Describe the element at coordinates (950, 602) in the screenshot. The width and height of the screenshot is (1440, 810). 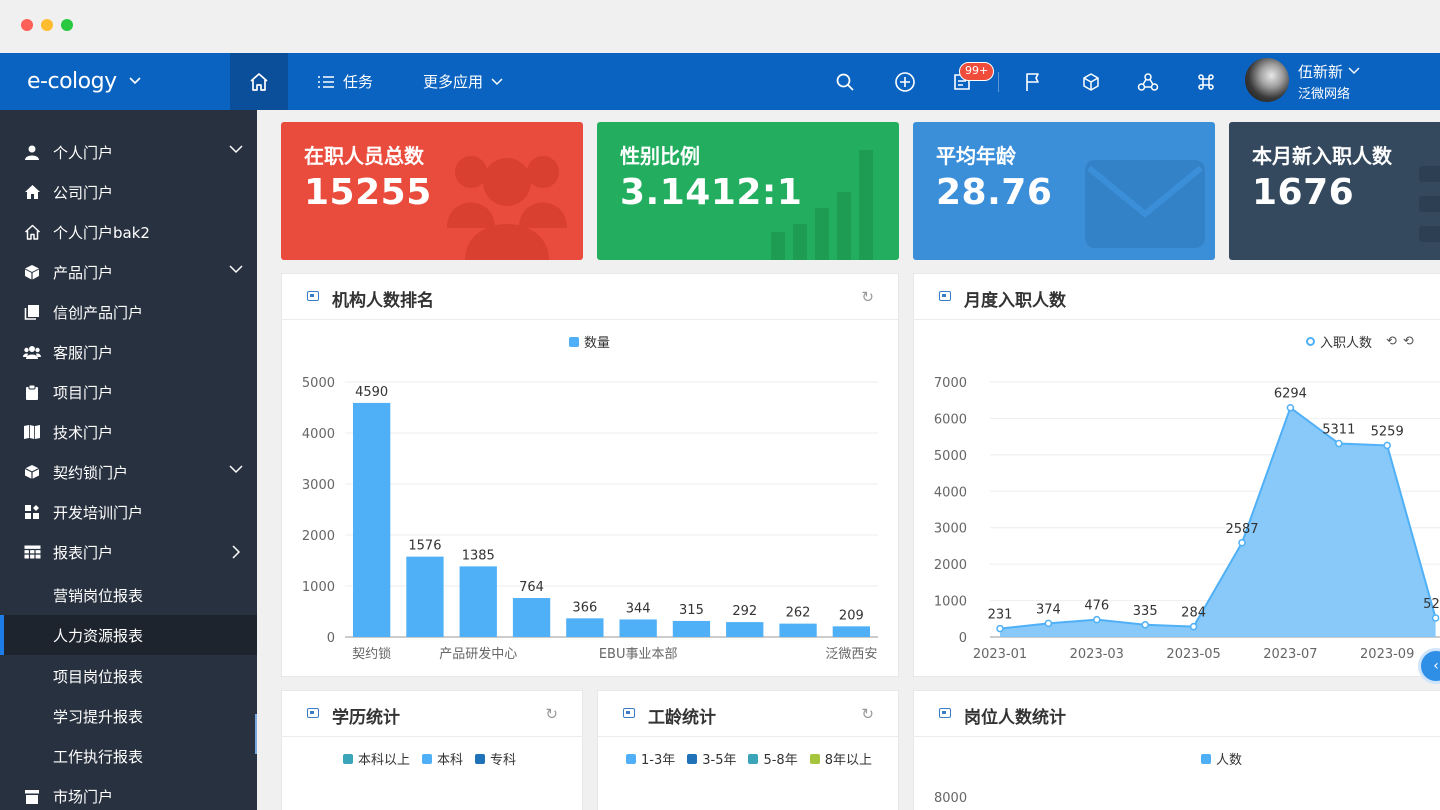
I see `y-axis-tick-label: 1000` at that location.